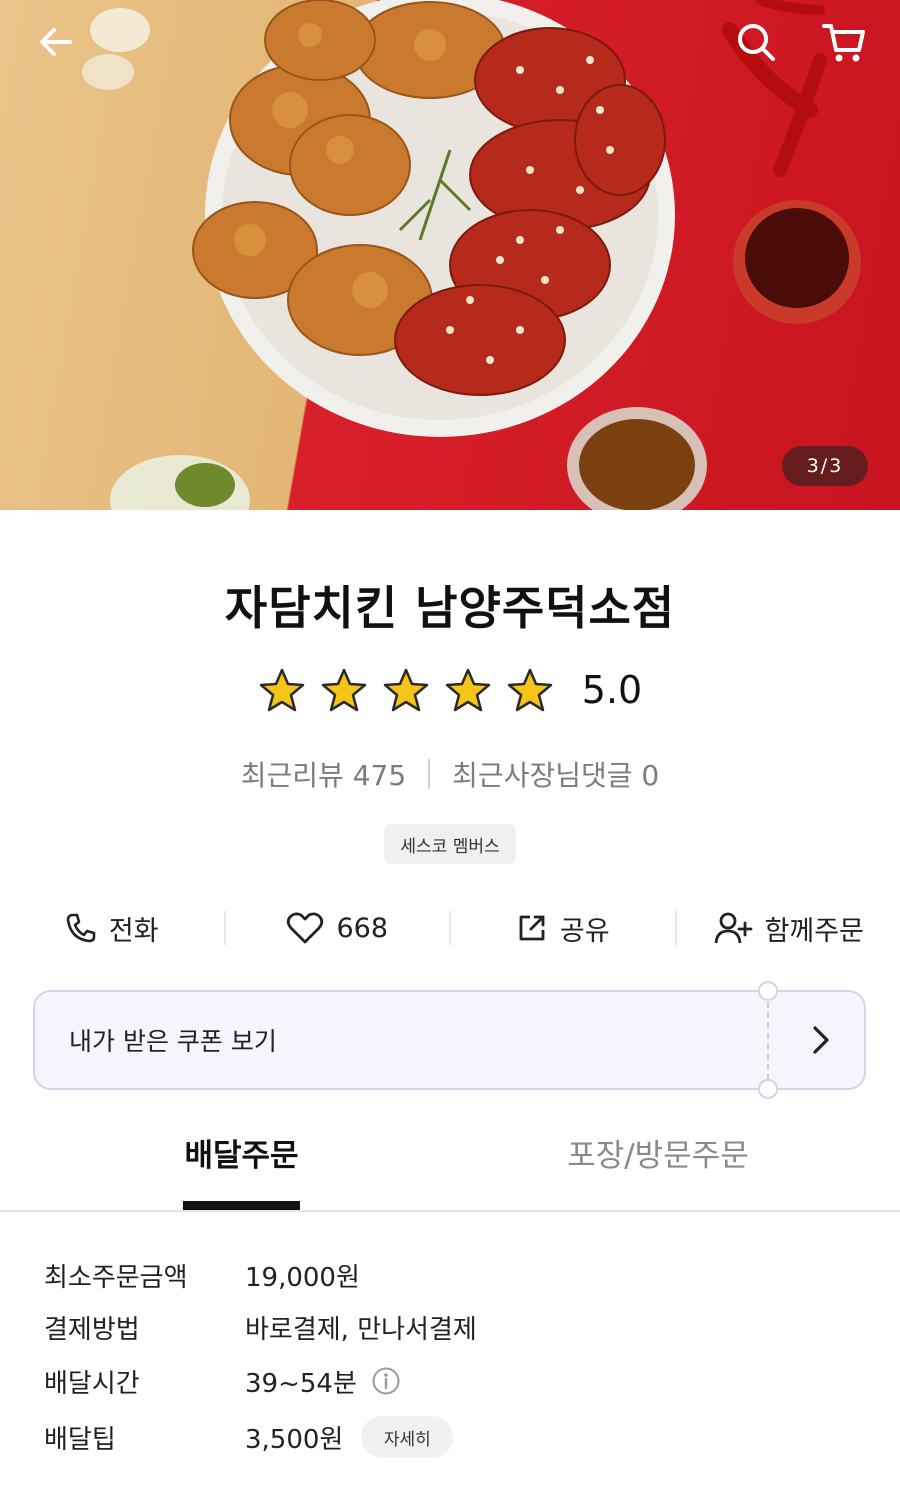 The width and height of the screenshot is (900, 1496). What do you see at coordinates (450, 1171) in the screenshot?
I see `order-type-tabs: 배달주문 포장/방문주문` at bounding box center [450, 1171].